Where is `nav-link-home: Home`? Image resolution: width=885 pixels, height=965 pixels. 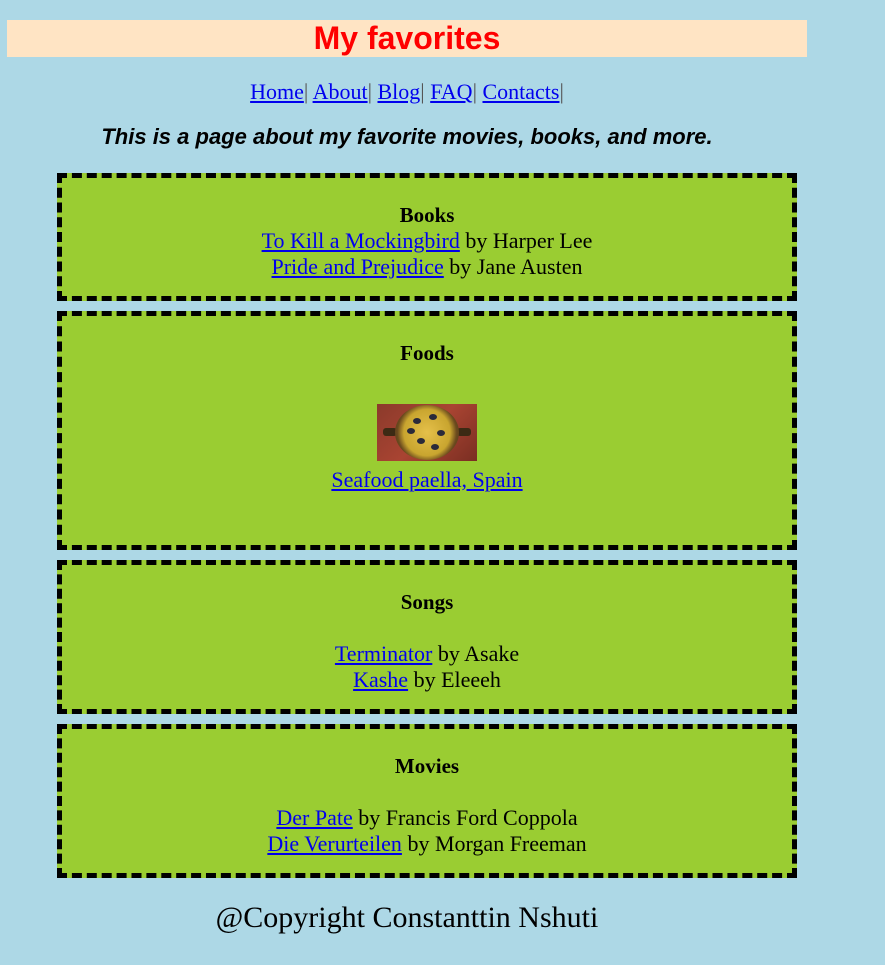 nav-link-home: Home is located at coordinates (277, 91).